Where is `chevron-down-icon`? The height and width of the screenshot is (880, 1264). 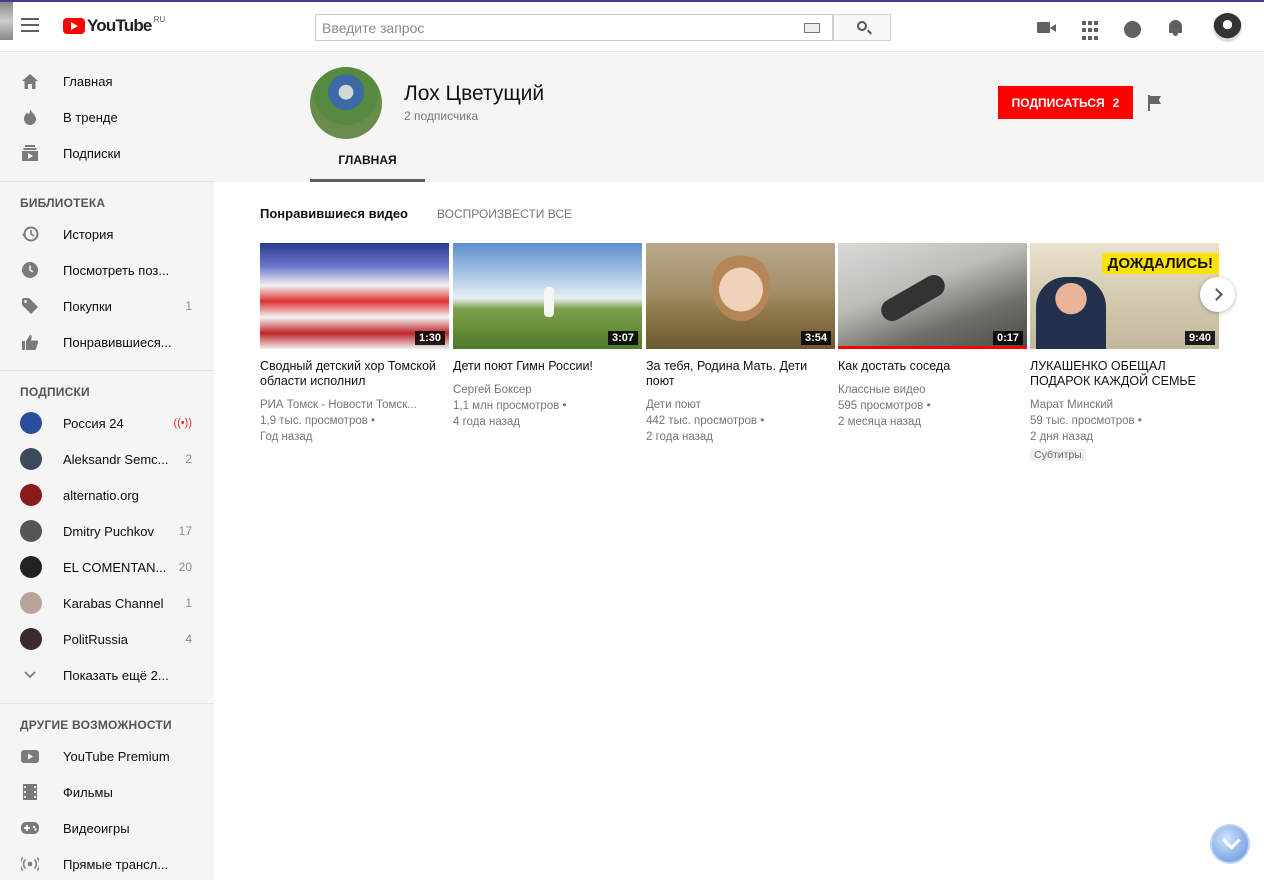
chevron-down-icon is located at coordinates (30, 675).